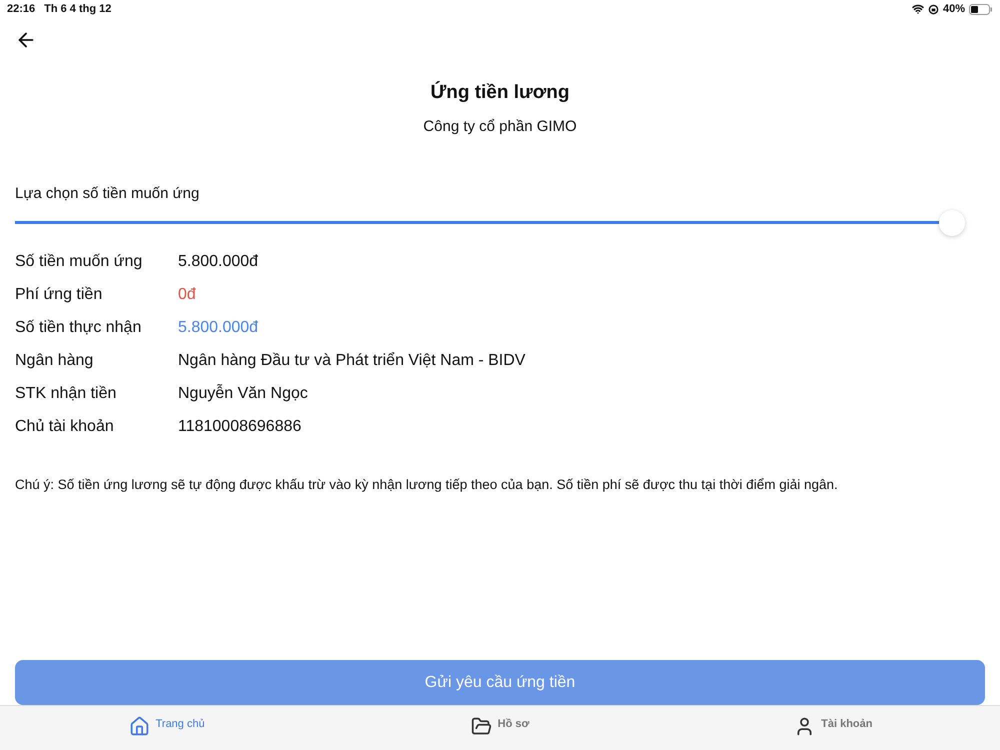 The image size is (1000, 750). Describe the element at coordinates (953, 9) in the screenshot. I see `battery-percent: 40%` at that location.